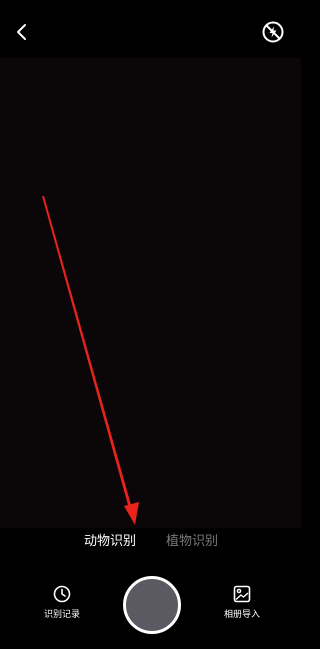  I want to click on album-import-label: 相册导入, so click(241, 615).